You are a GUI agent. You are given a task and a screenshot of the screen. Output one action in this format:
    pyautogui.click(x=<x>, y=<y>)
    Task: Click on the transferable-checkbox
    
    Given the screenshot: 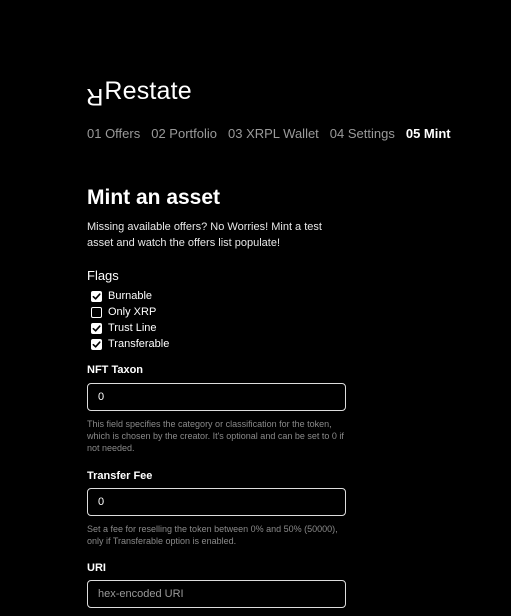 What is the action you would take?
    pyautogui.click(x=96, y=344)
    